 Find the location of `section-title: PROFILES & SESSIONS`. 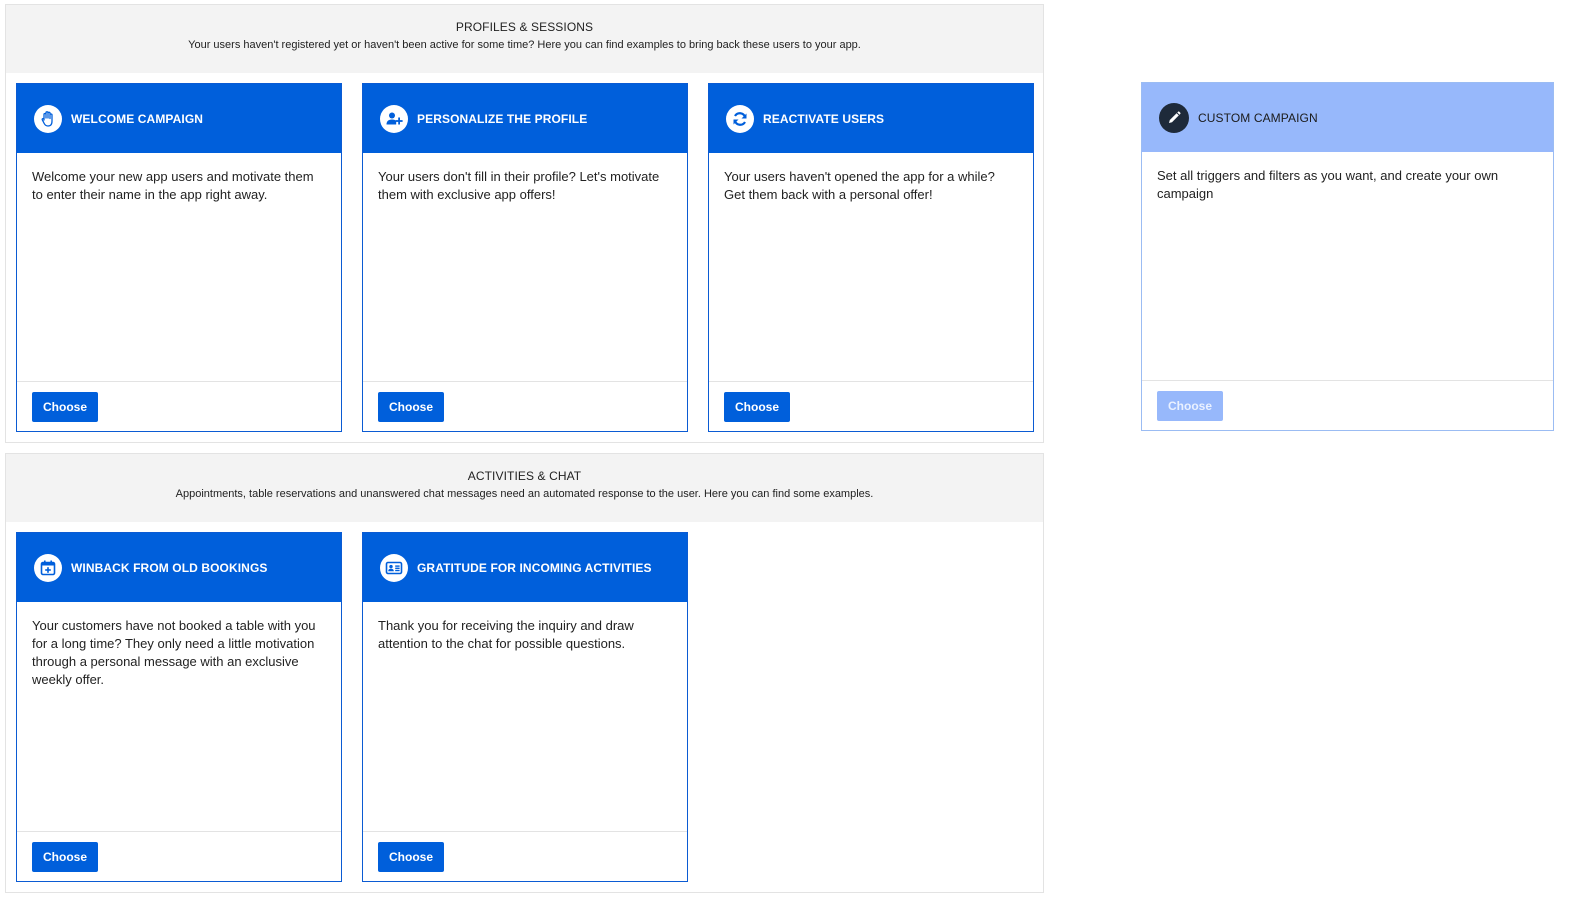

section-title: PROFILES & SESSIONS is located at coordinates (524, 27).